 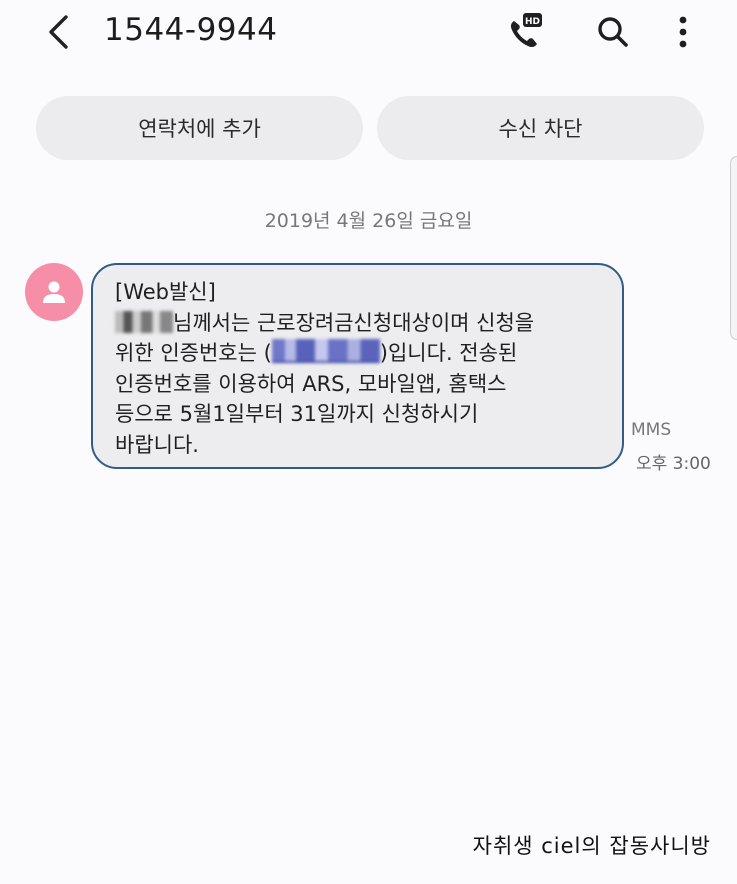 I want to click on top-app-bar: 1544-9944 HD, so click(x=368, y=35).